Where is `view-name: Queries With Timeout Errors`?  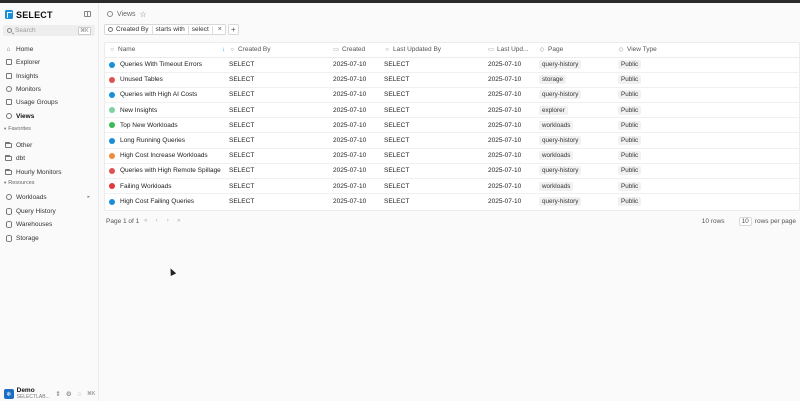
view-name: Queries With Timeout Errors is located at coordinates (161, 64).